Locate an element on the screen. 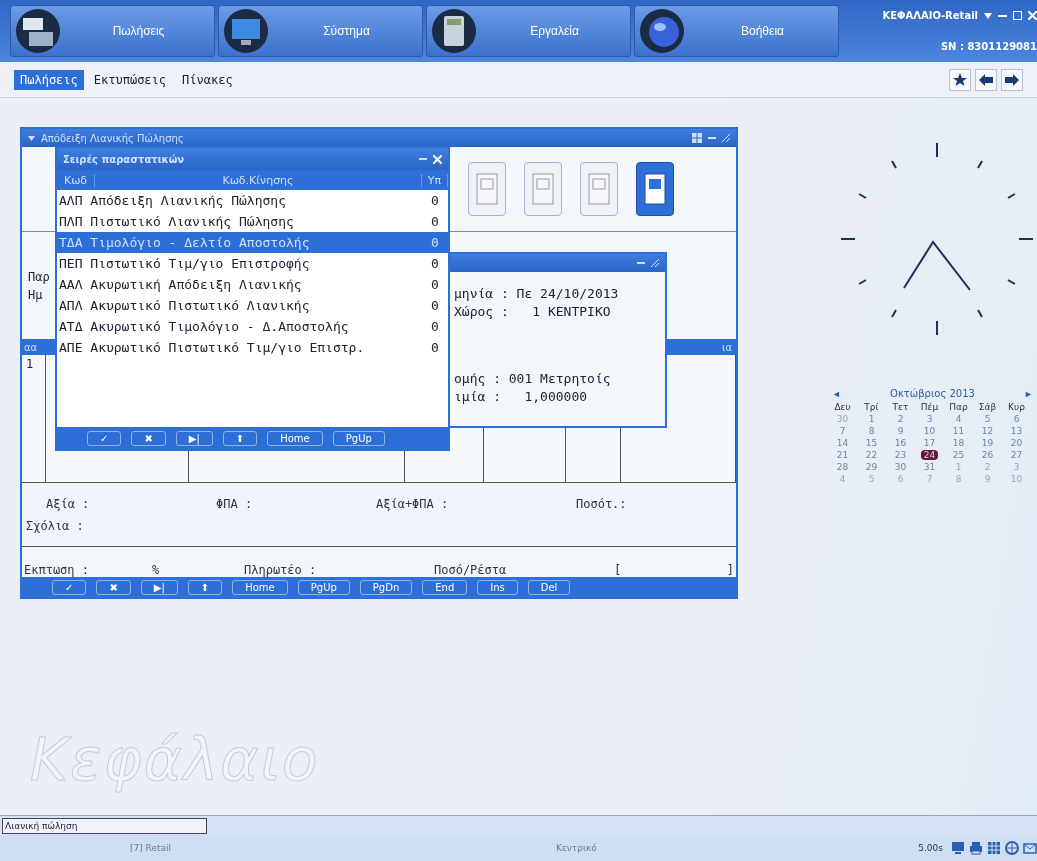 This screenshot has height=861, width=1037. module-button: Σύστημα is located at coordinates (320, 31).